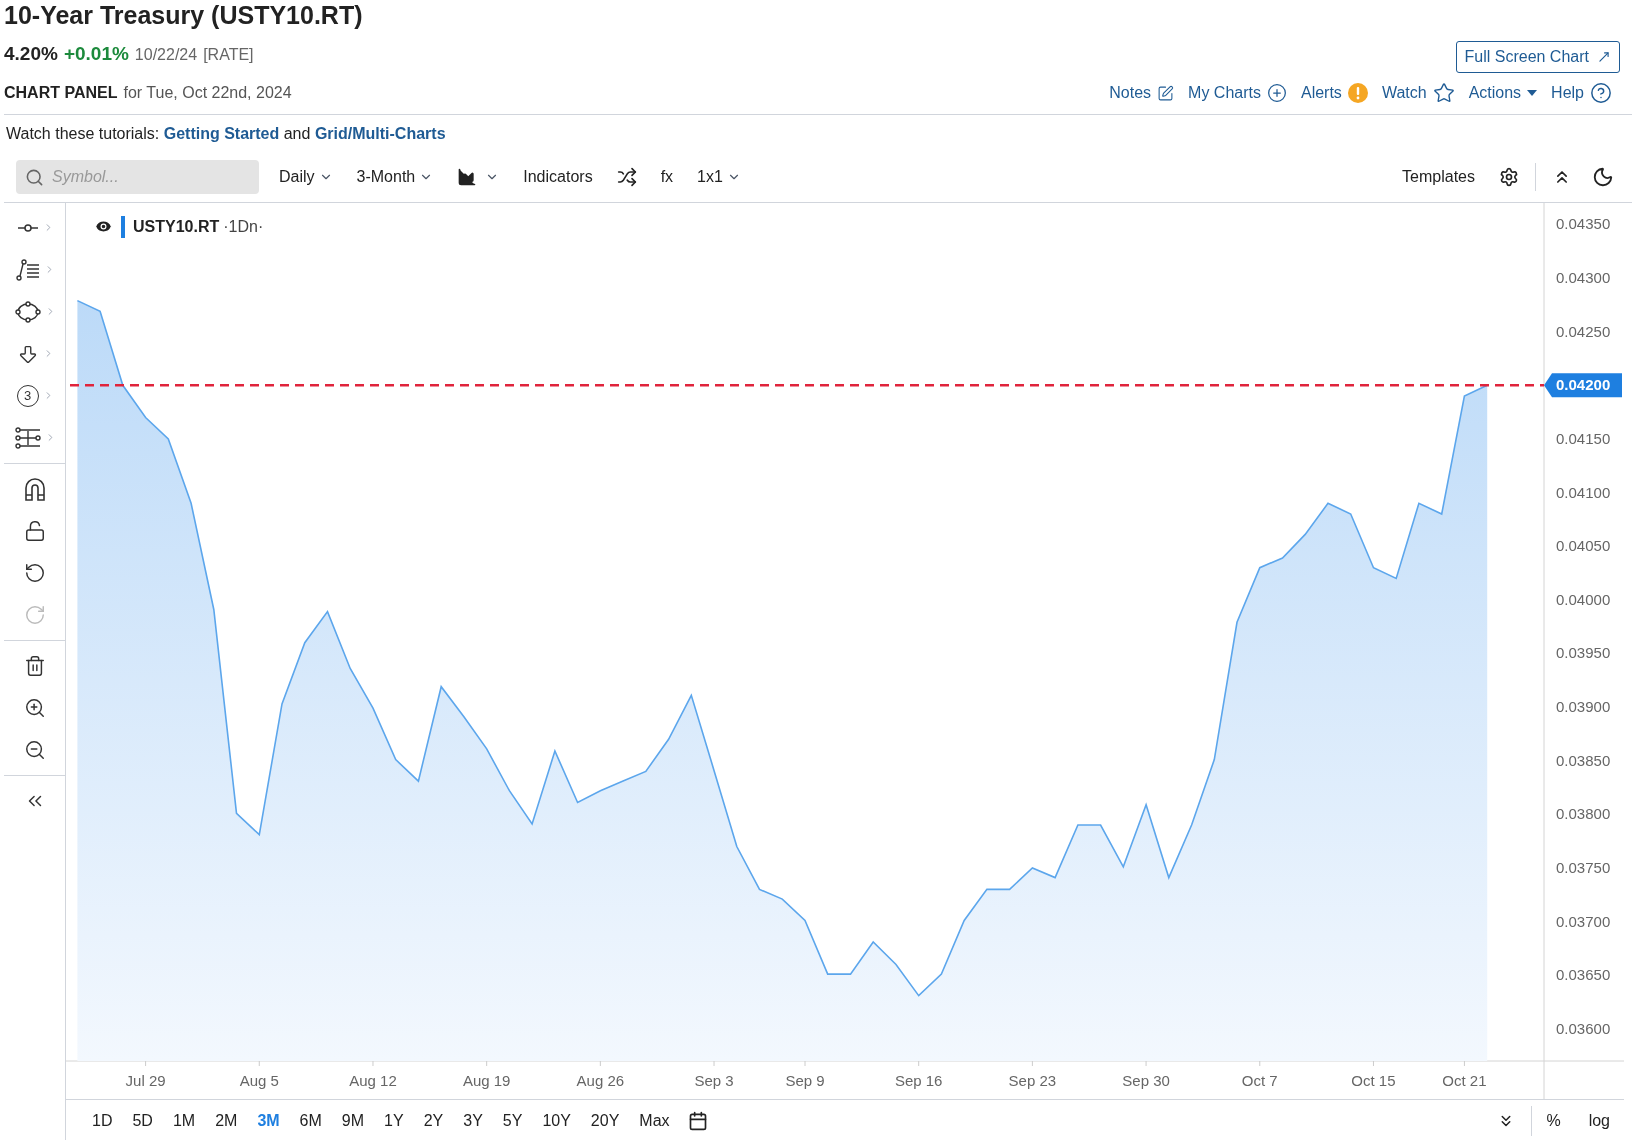  Describe the element at coordinates (1603, 177) in the screenshot. I see `moon-icon` at that location.